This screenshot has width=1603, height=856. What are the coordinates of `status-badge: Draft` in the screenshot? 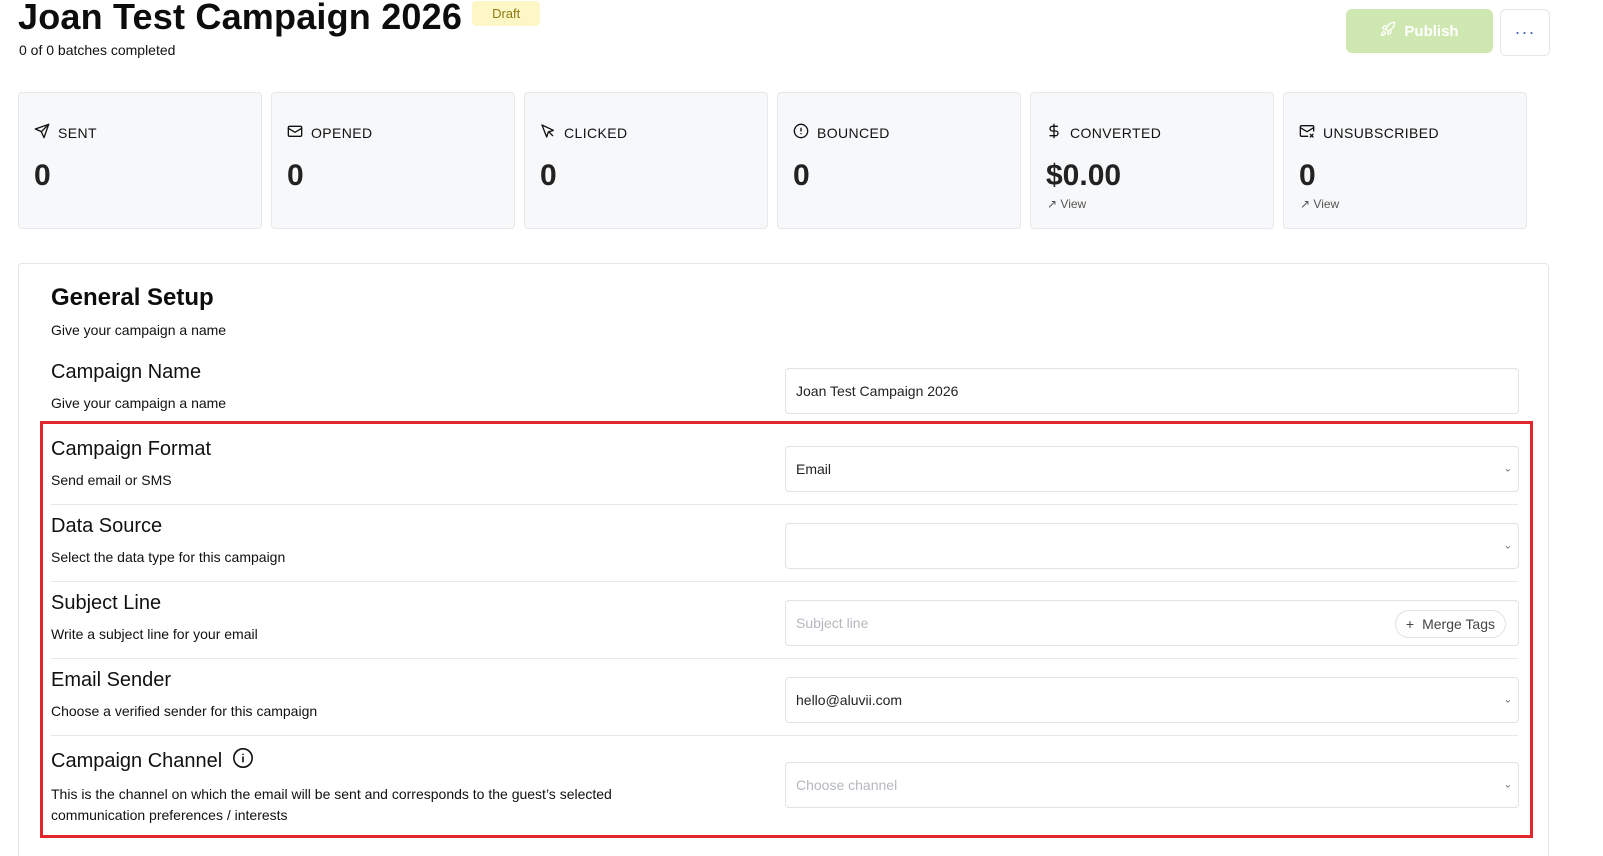 It's located at (506, 13).